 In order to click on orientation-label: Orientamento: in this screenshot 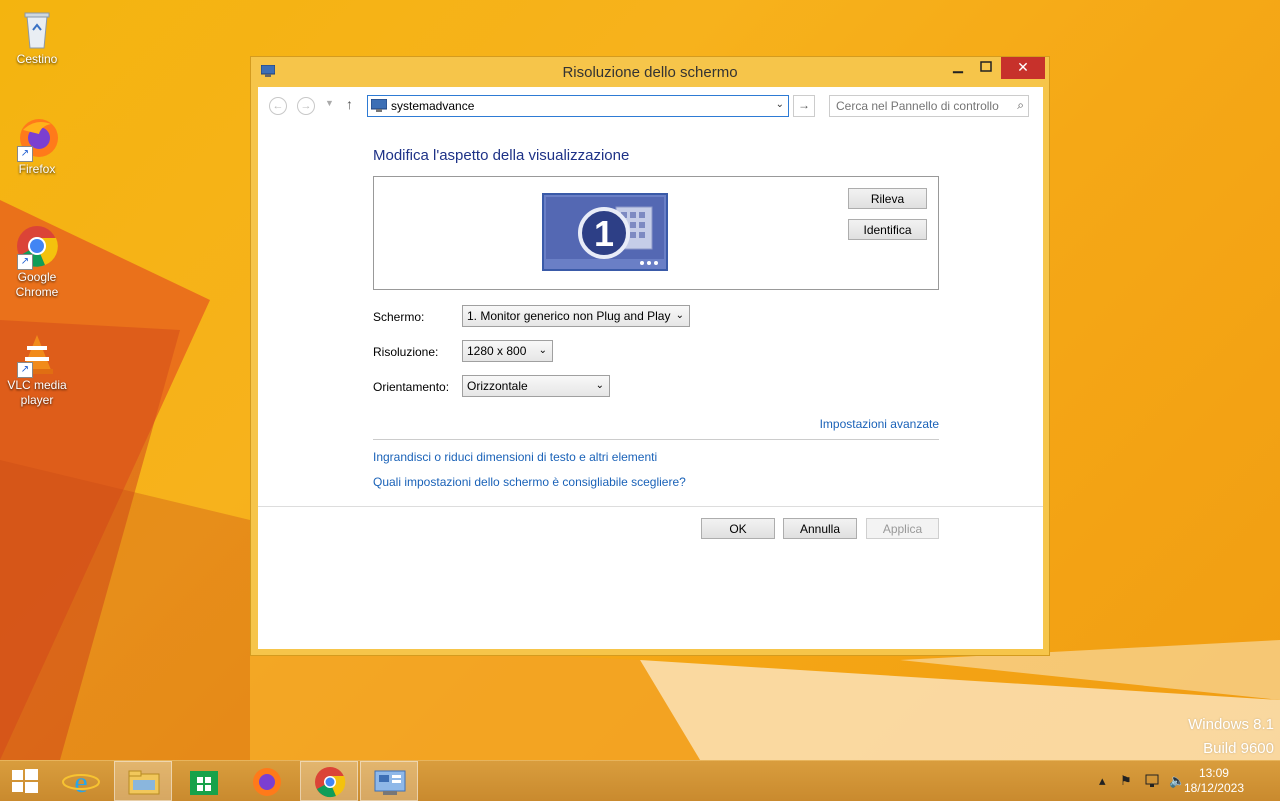, I will do `click(411, 387)`.